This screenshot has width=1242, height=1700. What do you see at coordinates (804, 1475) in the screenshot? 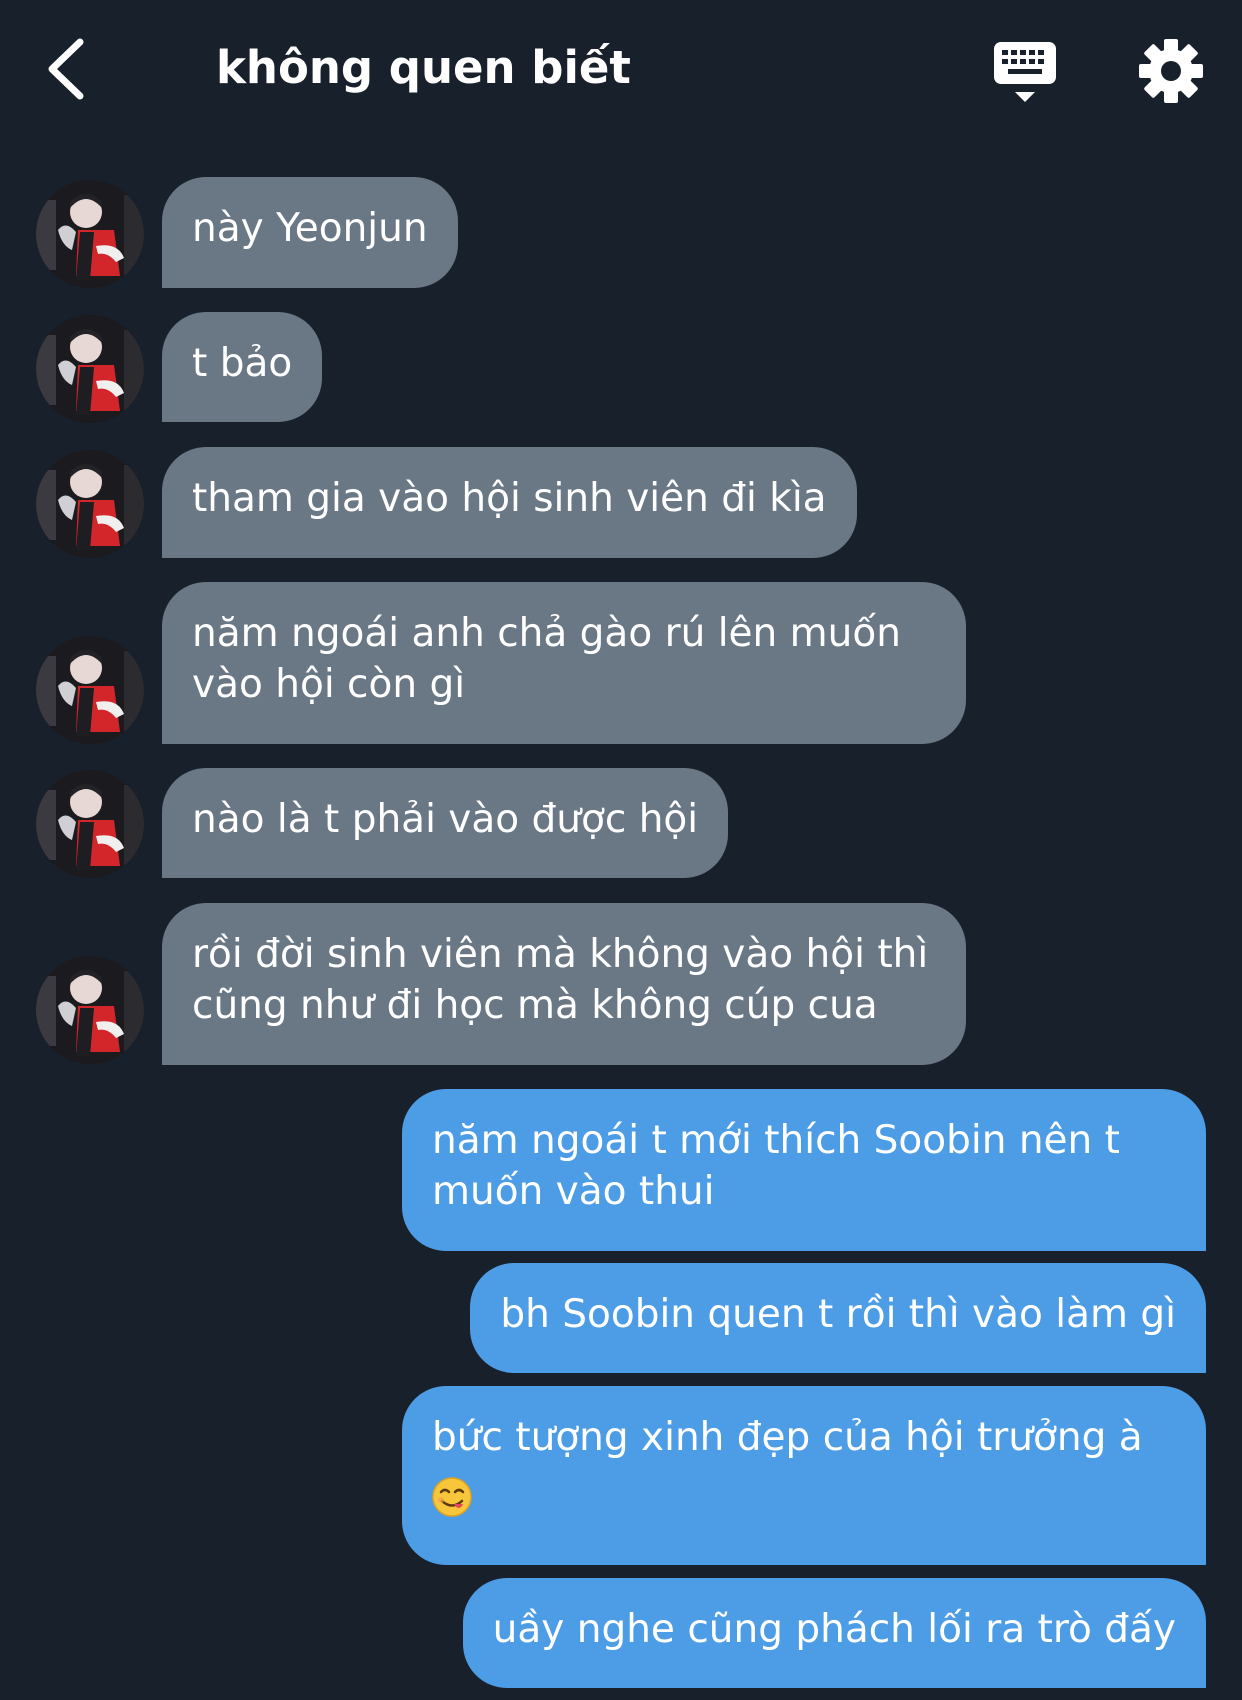
I see `message-bubble-outgoing: bức tượng xinh đẹp của hội trưởng à` at bounding box center [804, 1475].